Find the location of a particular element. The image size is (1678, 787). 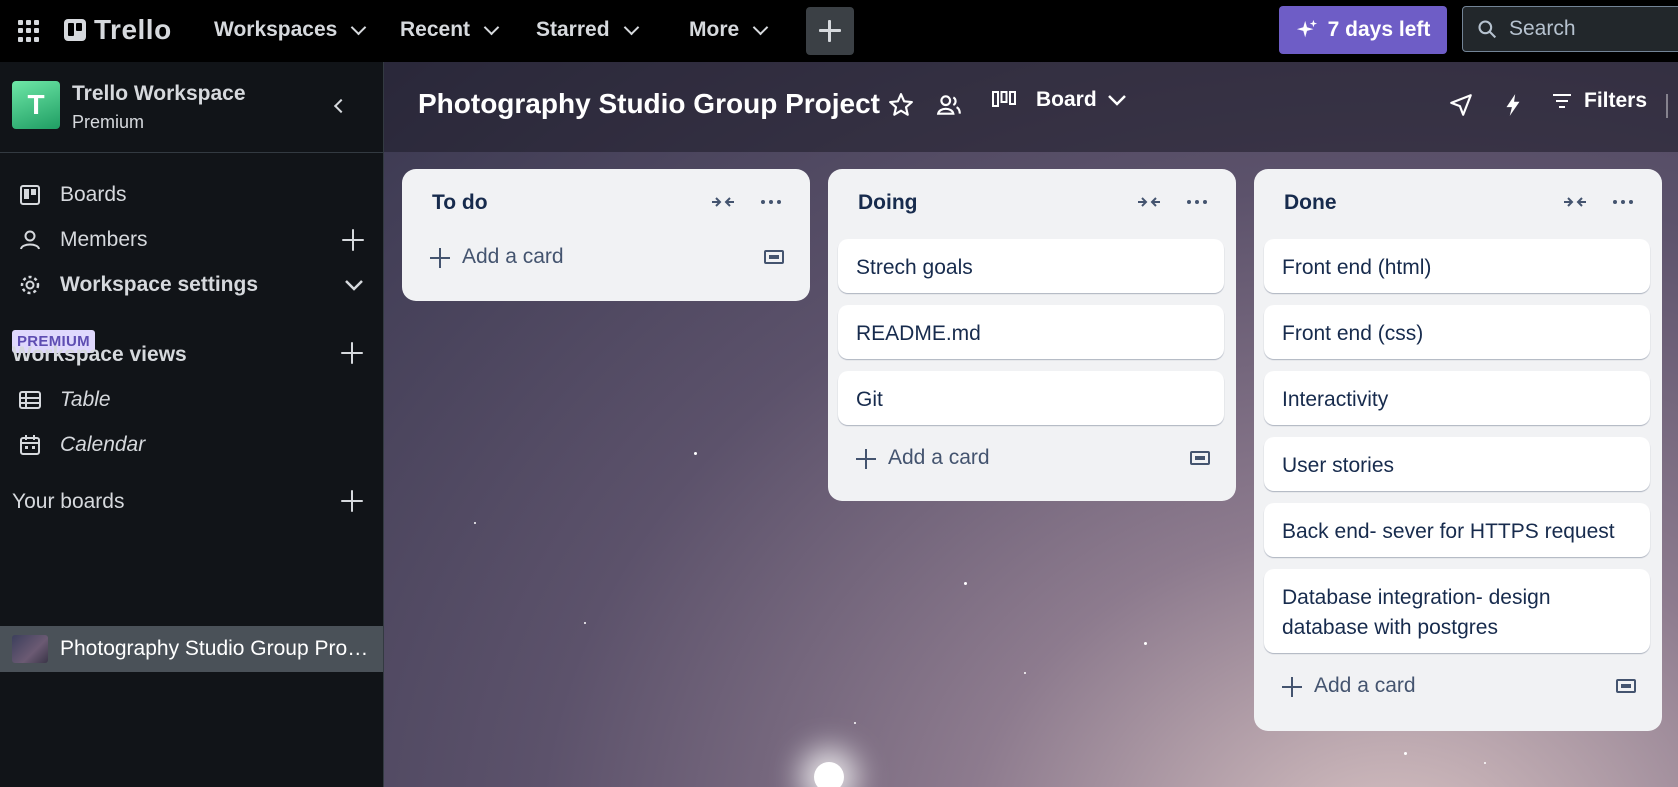

board-thumbnail is located at coordinates (30, 649).